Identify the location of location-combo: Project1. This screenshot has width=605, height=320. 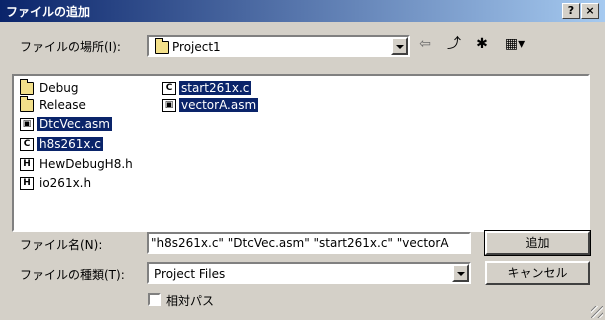
(278, 46).